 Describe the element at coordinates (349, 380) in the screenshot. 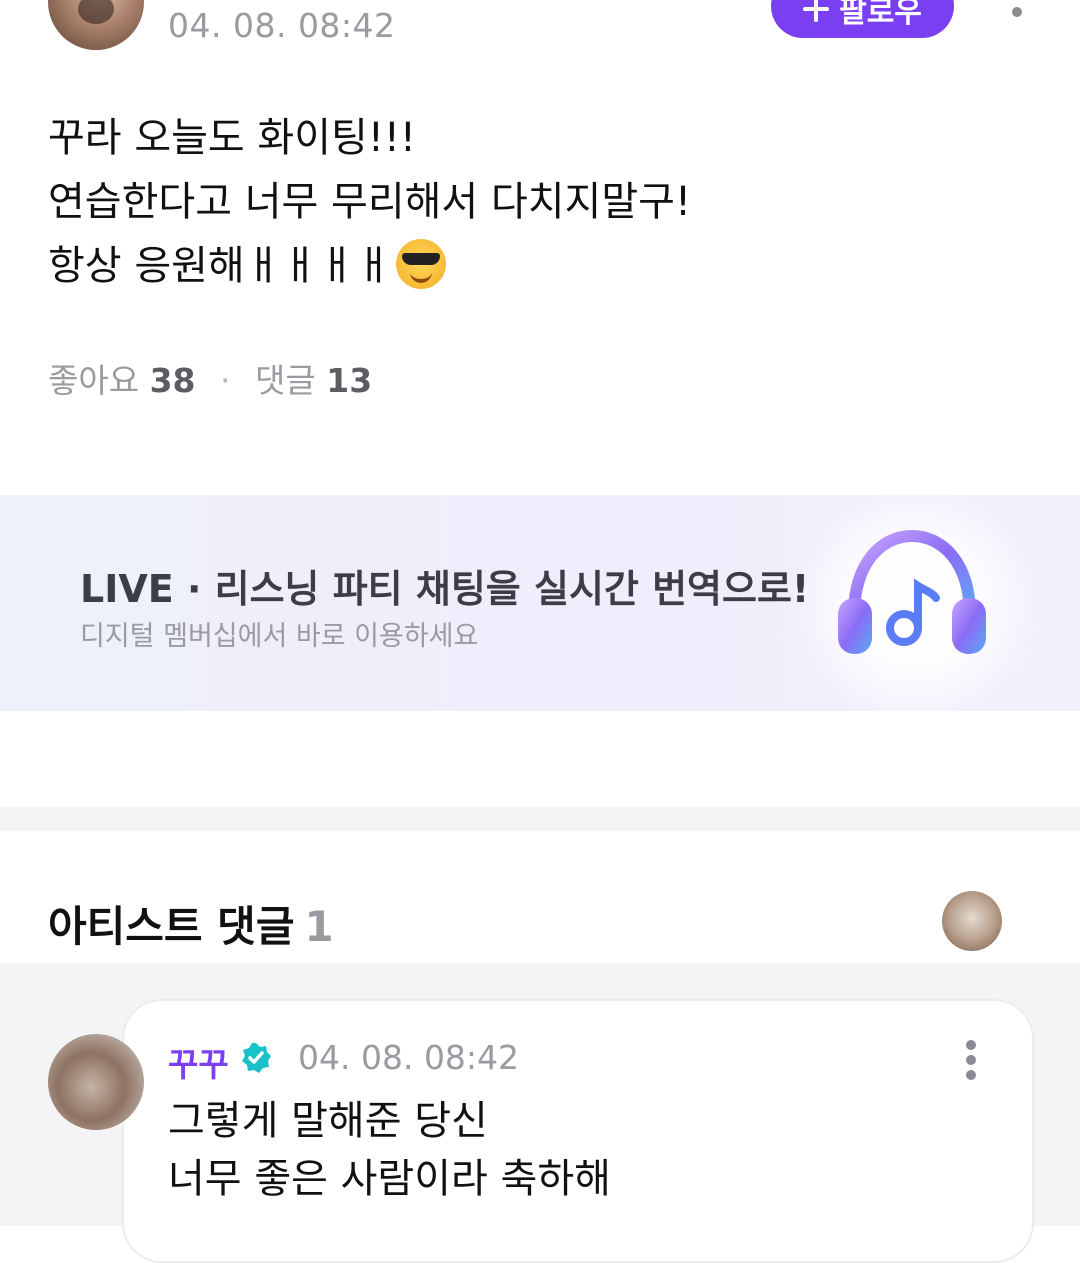

I see `comments-count: 13` at that location.